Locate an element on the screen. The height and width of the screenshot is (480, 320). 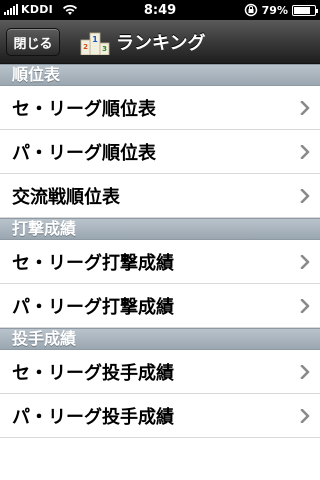
list-item-central-batting: セ・リーグ打撃成績 is located at coordinates (160, 262).